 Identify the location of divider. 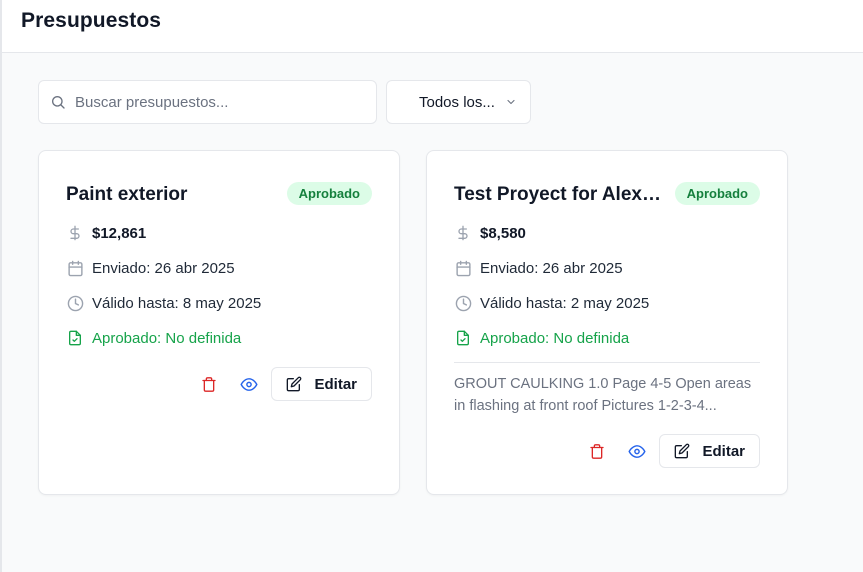
(607, 362).